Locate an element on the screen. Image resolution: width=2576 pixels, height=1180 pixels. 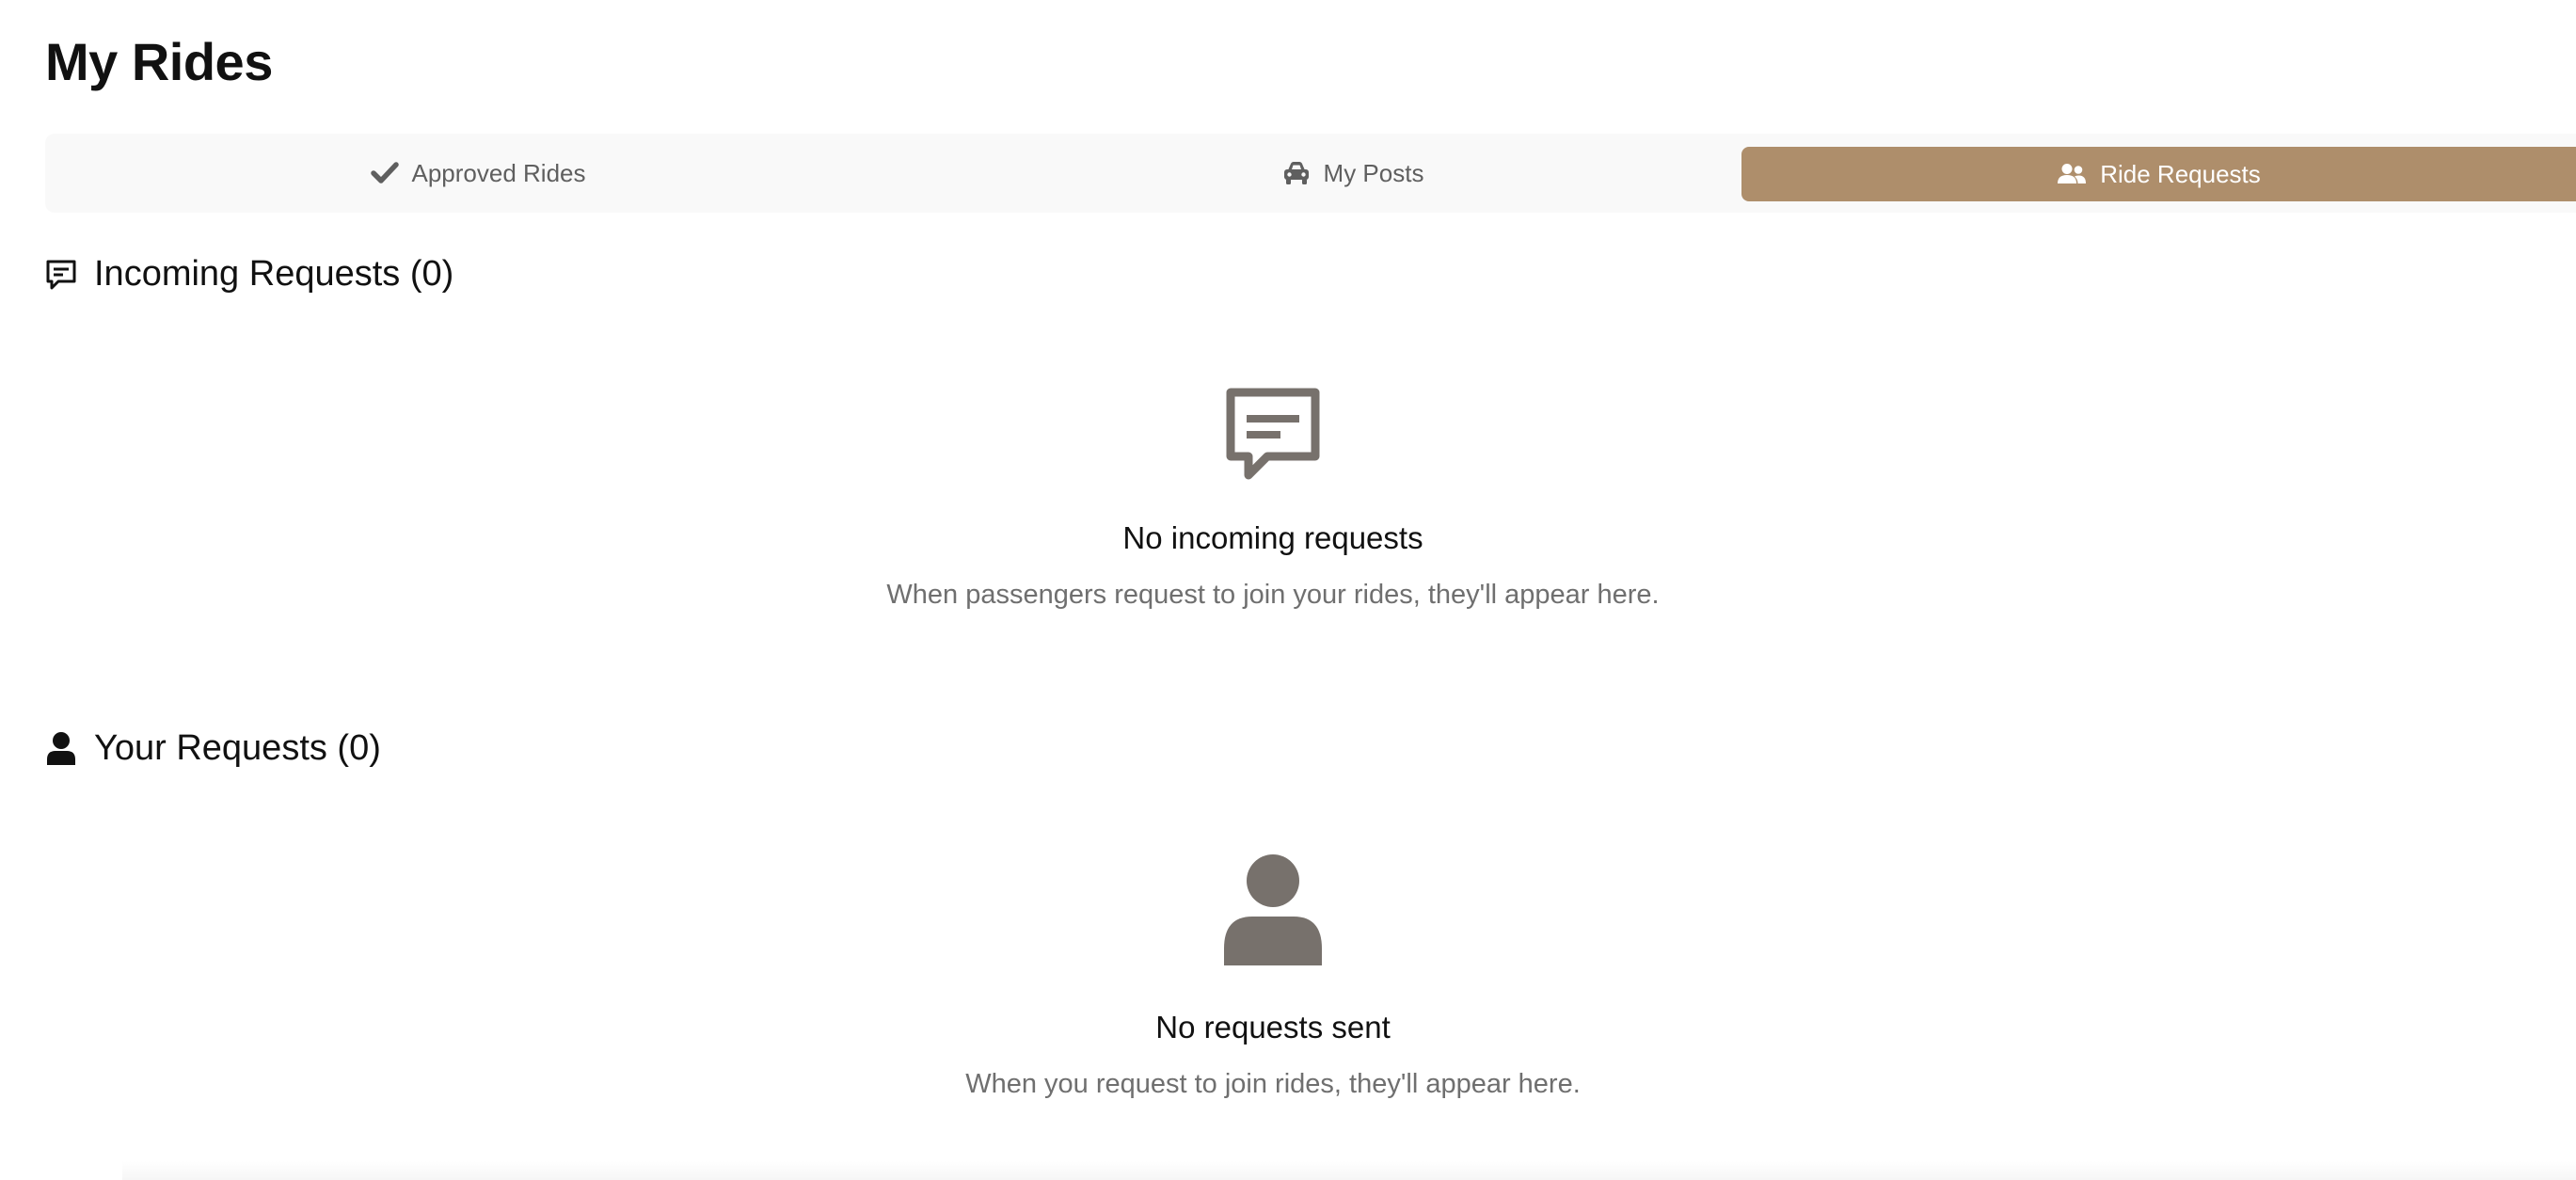
tab-label: Approved Rides is located at coordinates (499, 172).